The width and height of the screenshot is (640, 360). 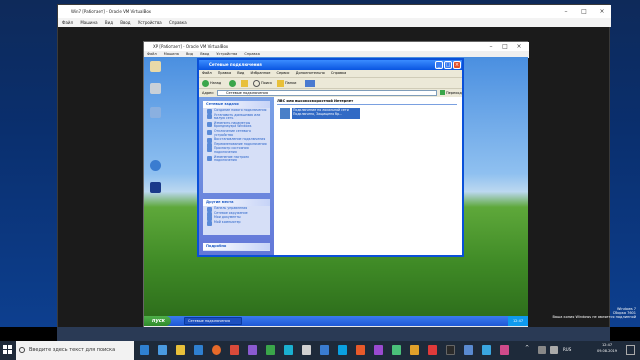 What do you see at coordinates (216, 350) in the screenshot?
I see `firefox-icon` at bounding box center [216, 350].